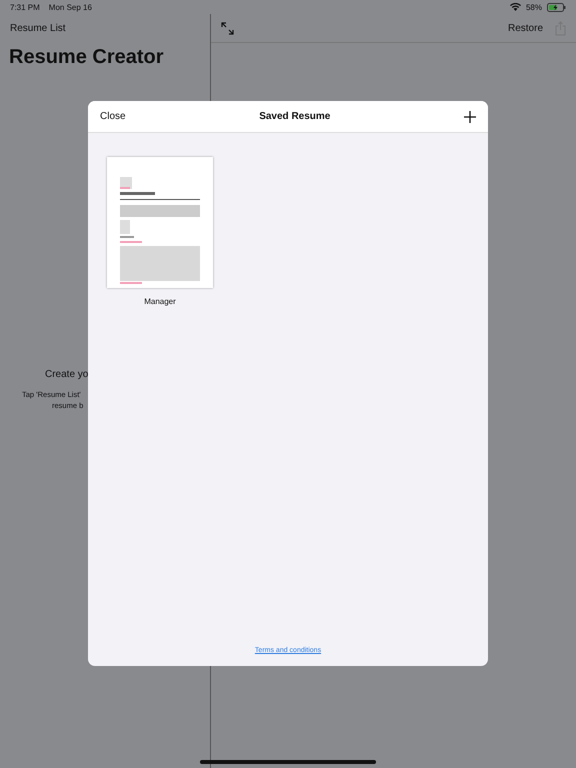 The height and width of the screenshot is (768, 576). I want to click on empty-state-title: Create yo, so click(67, 374).